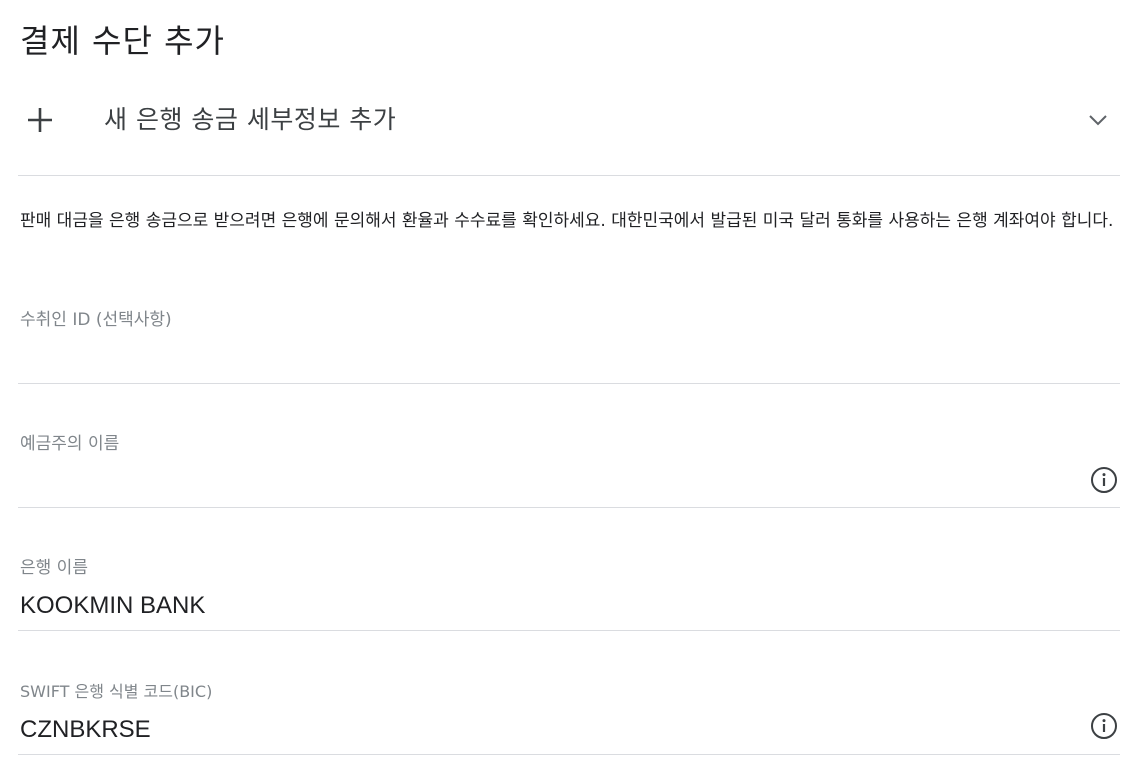 This screenshot has width=1148, height=767. What do you see at coordinates (569, 122) in the screenshot?
I see `add-bank-transfer-accordion: 새 은행 송금 세부정보 추가` at bounding box center [569, 122].